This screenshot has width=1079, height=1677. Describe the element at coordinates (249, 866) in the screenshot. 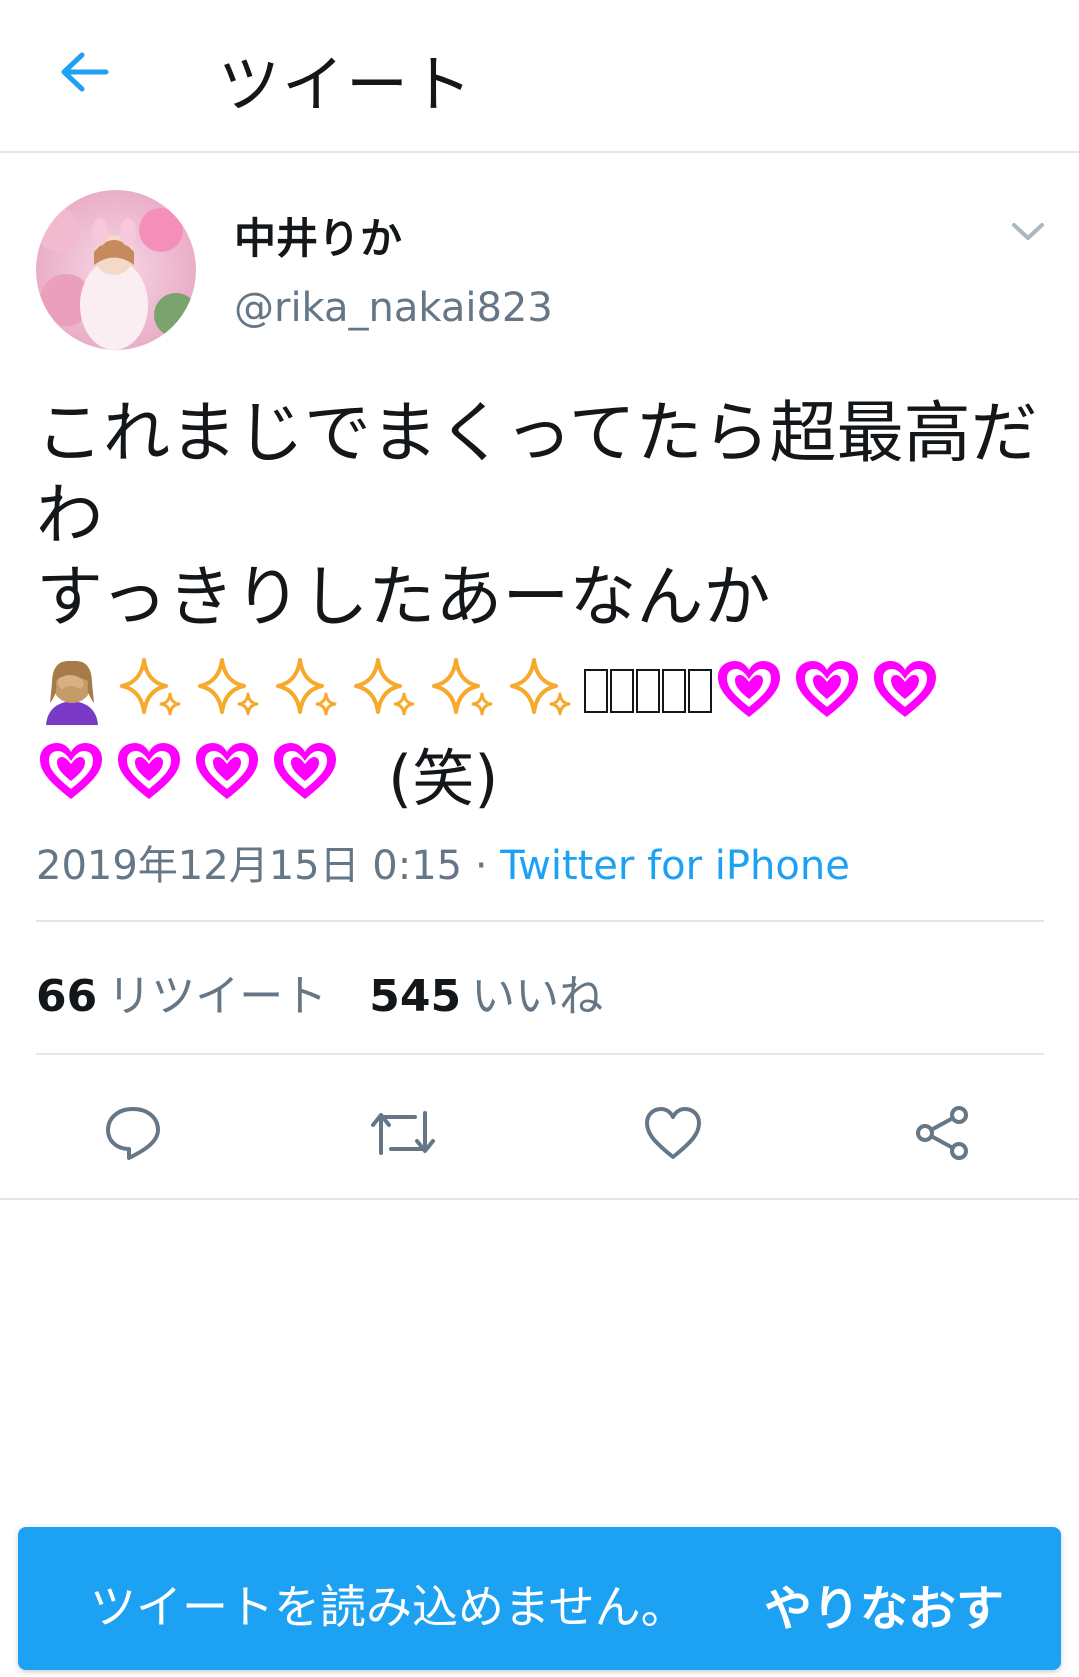

I see `tweet-timestamp: 2019年12月15日 0:15` at that location.